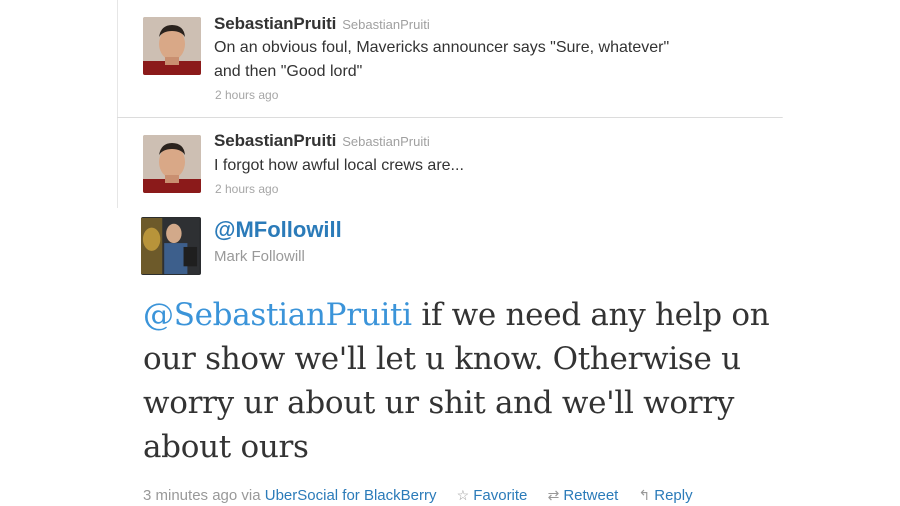 The width and height of the screenshot is (900, 506). What do you see at coordinates (644, 495) in the screenshot?
I see `reply-arrow-icon: ↰` at bounding box center [644, 495].